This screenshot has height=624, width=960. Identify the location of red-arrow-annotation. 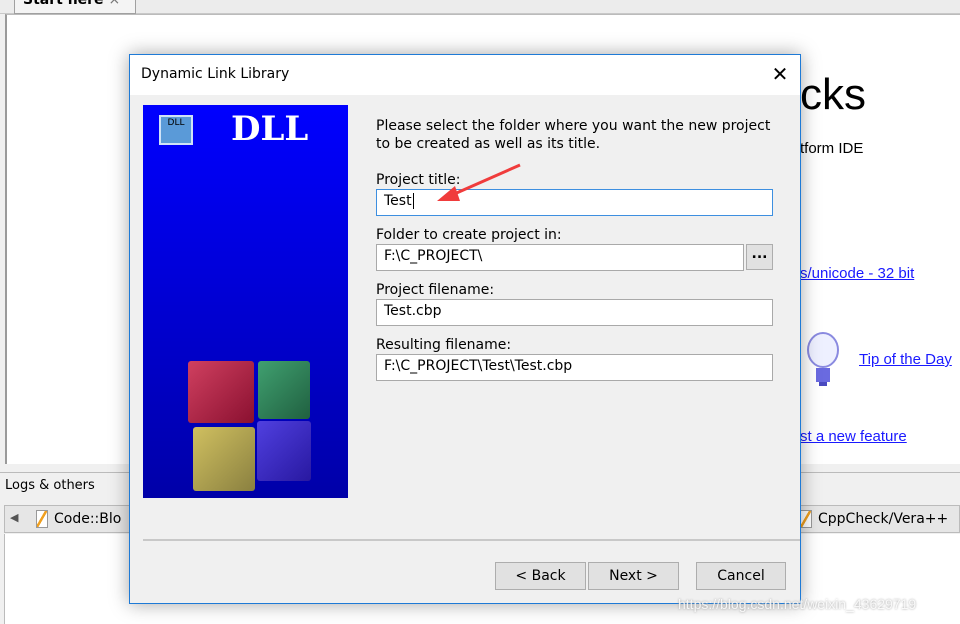
(479, 182).